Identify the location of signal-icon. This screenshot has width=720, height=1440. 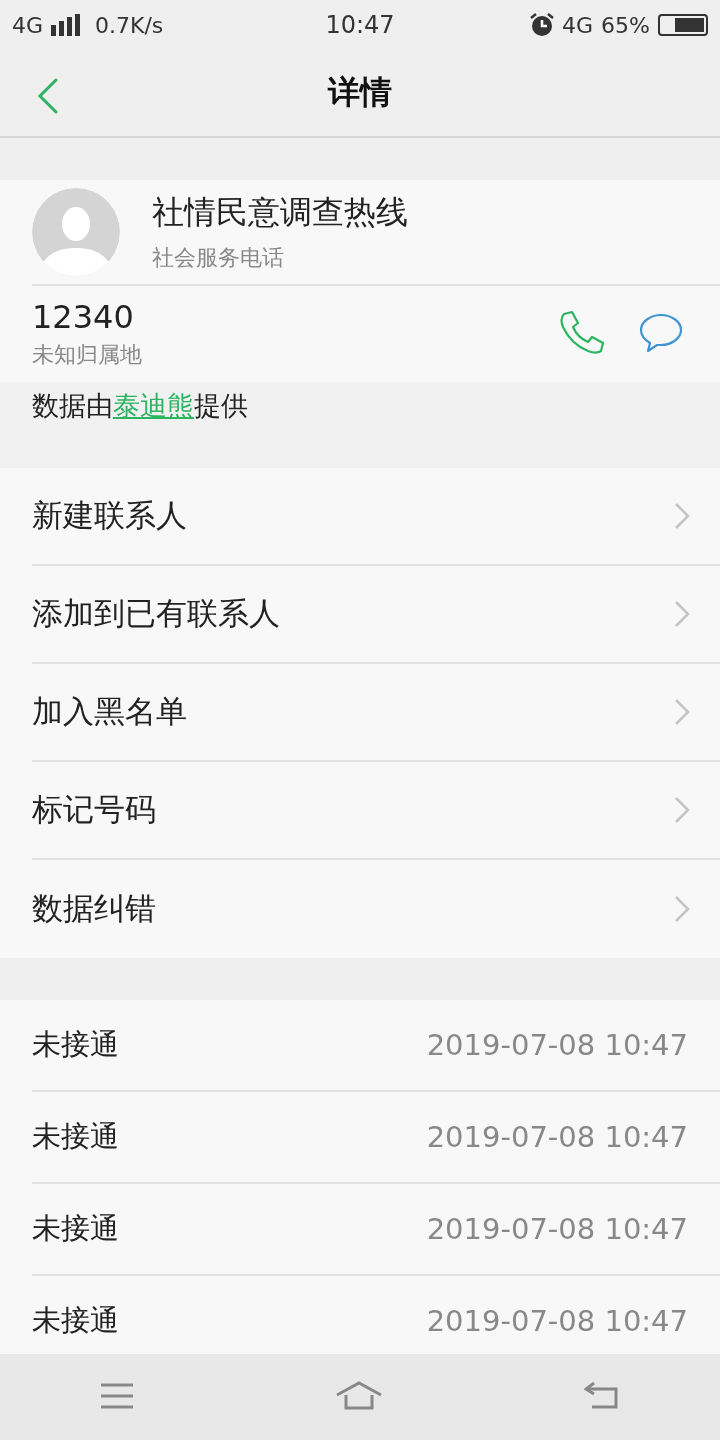
(66, 25).